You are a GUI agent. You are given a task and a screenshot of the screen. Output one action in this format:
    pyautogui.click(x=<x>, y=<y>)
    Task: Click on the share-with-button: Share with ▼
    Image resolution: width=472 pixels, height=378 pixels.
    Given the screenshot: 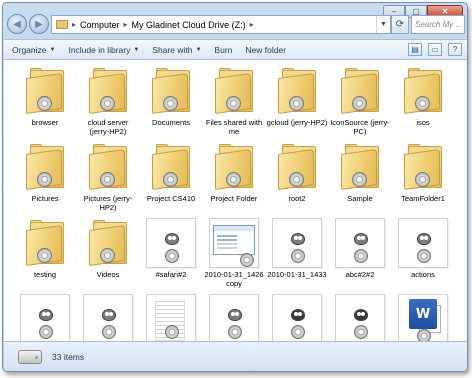 What is the action you would take?
    pyautogui.click(x=176, y=50)
    